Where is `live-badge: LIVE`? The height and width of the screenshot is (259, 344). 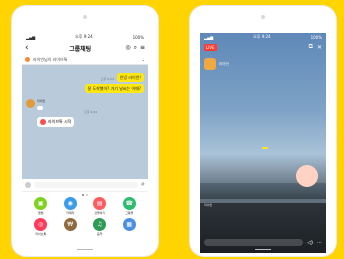
live-badge: LIVE is located at coordinates (210, 47).